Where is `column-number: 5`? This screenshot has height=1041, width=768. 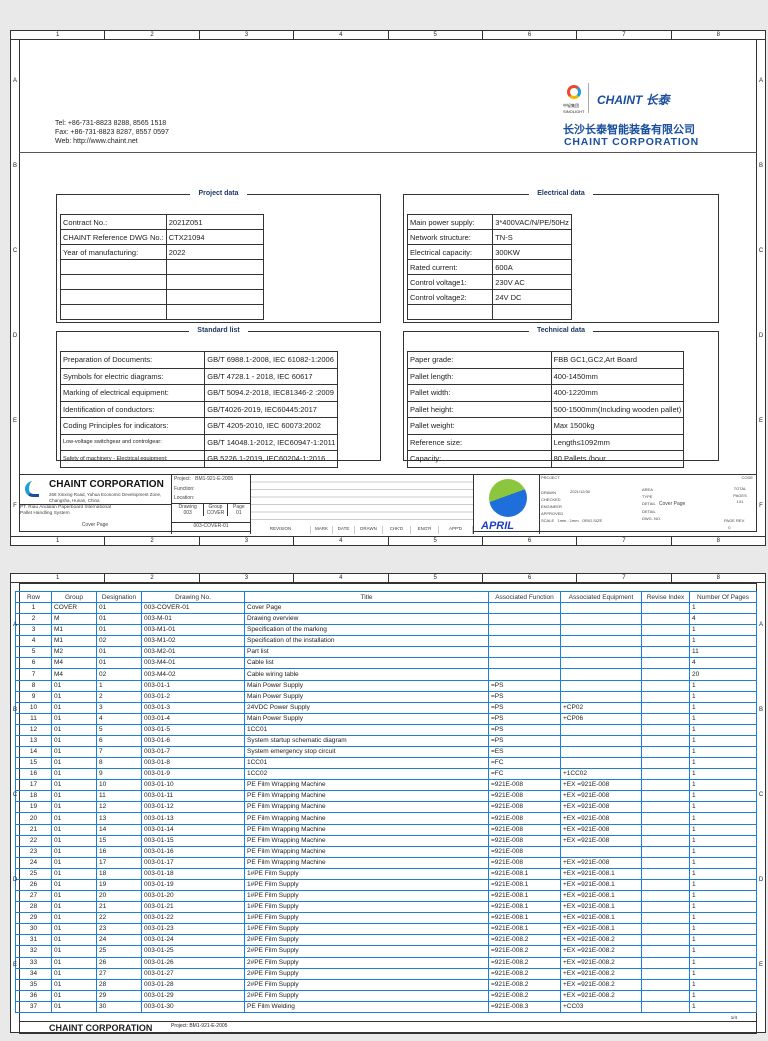
column-number: 5 is located at coordinates (436, 541).